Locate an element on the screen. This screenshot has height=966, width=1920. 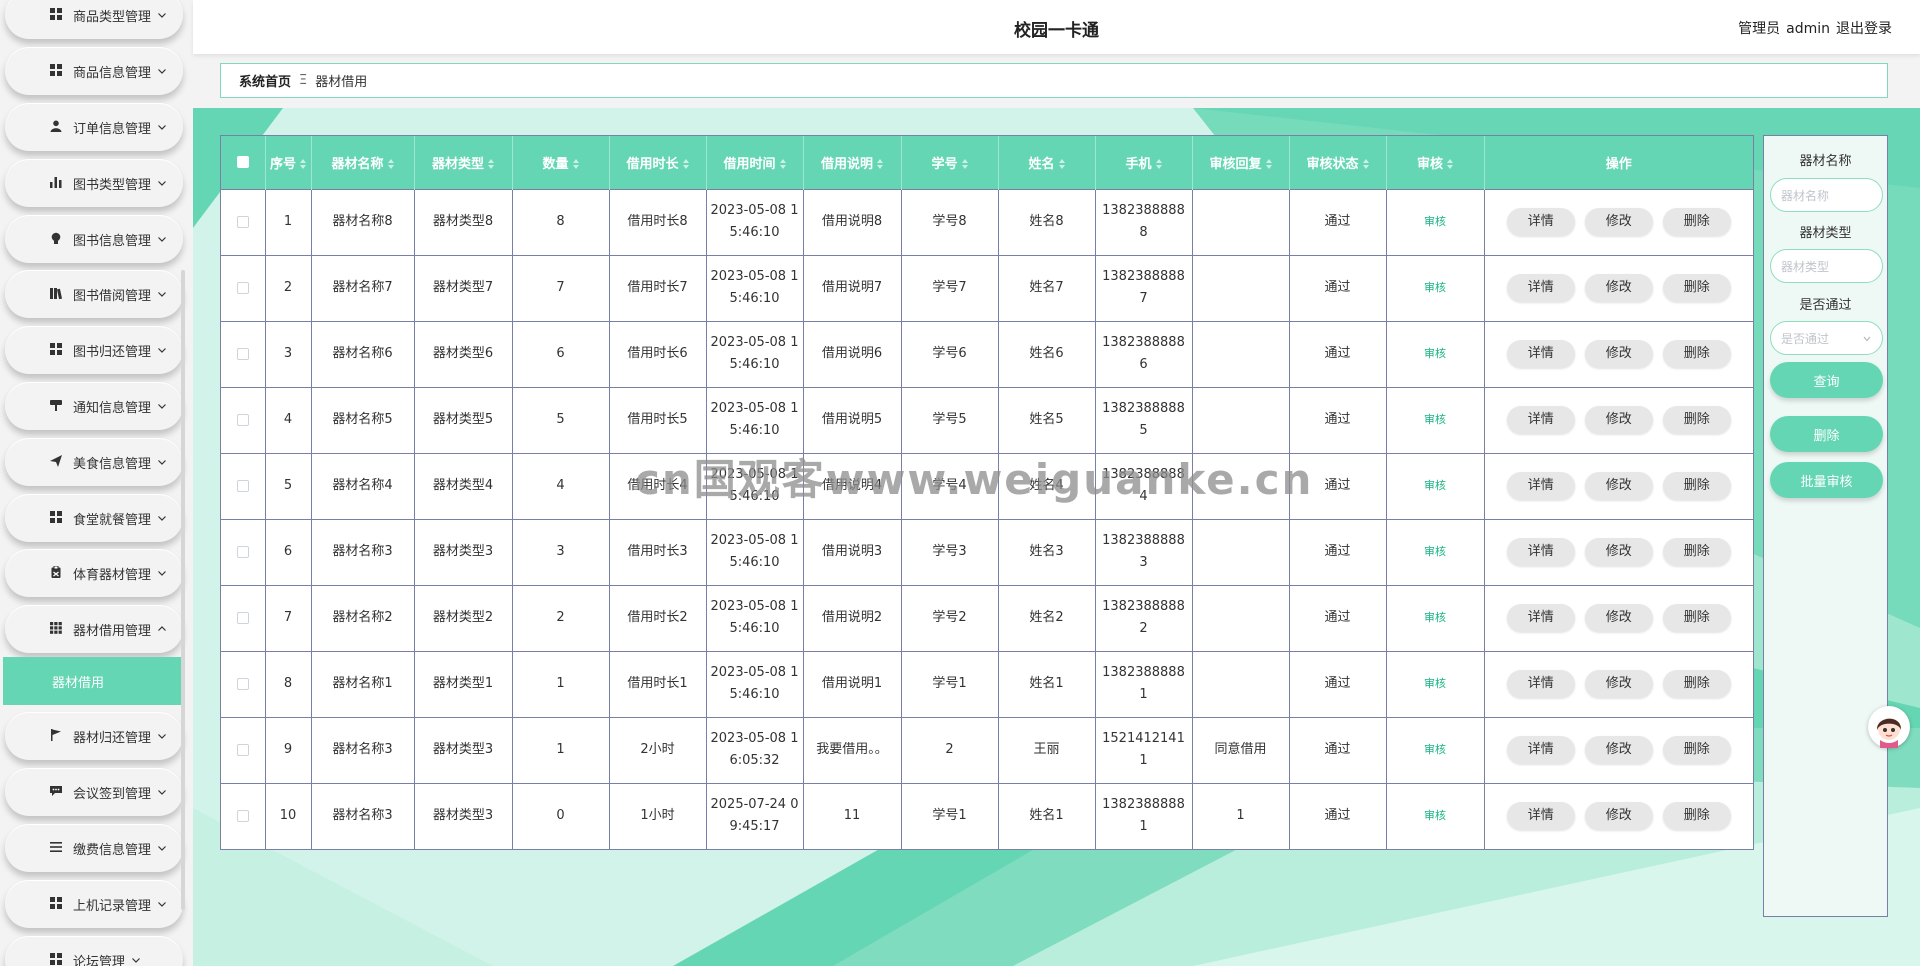
sidebar-item: 器材归还管理 is located at coordinates (94, 736).